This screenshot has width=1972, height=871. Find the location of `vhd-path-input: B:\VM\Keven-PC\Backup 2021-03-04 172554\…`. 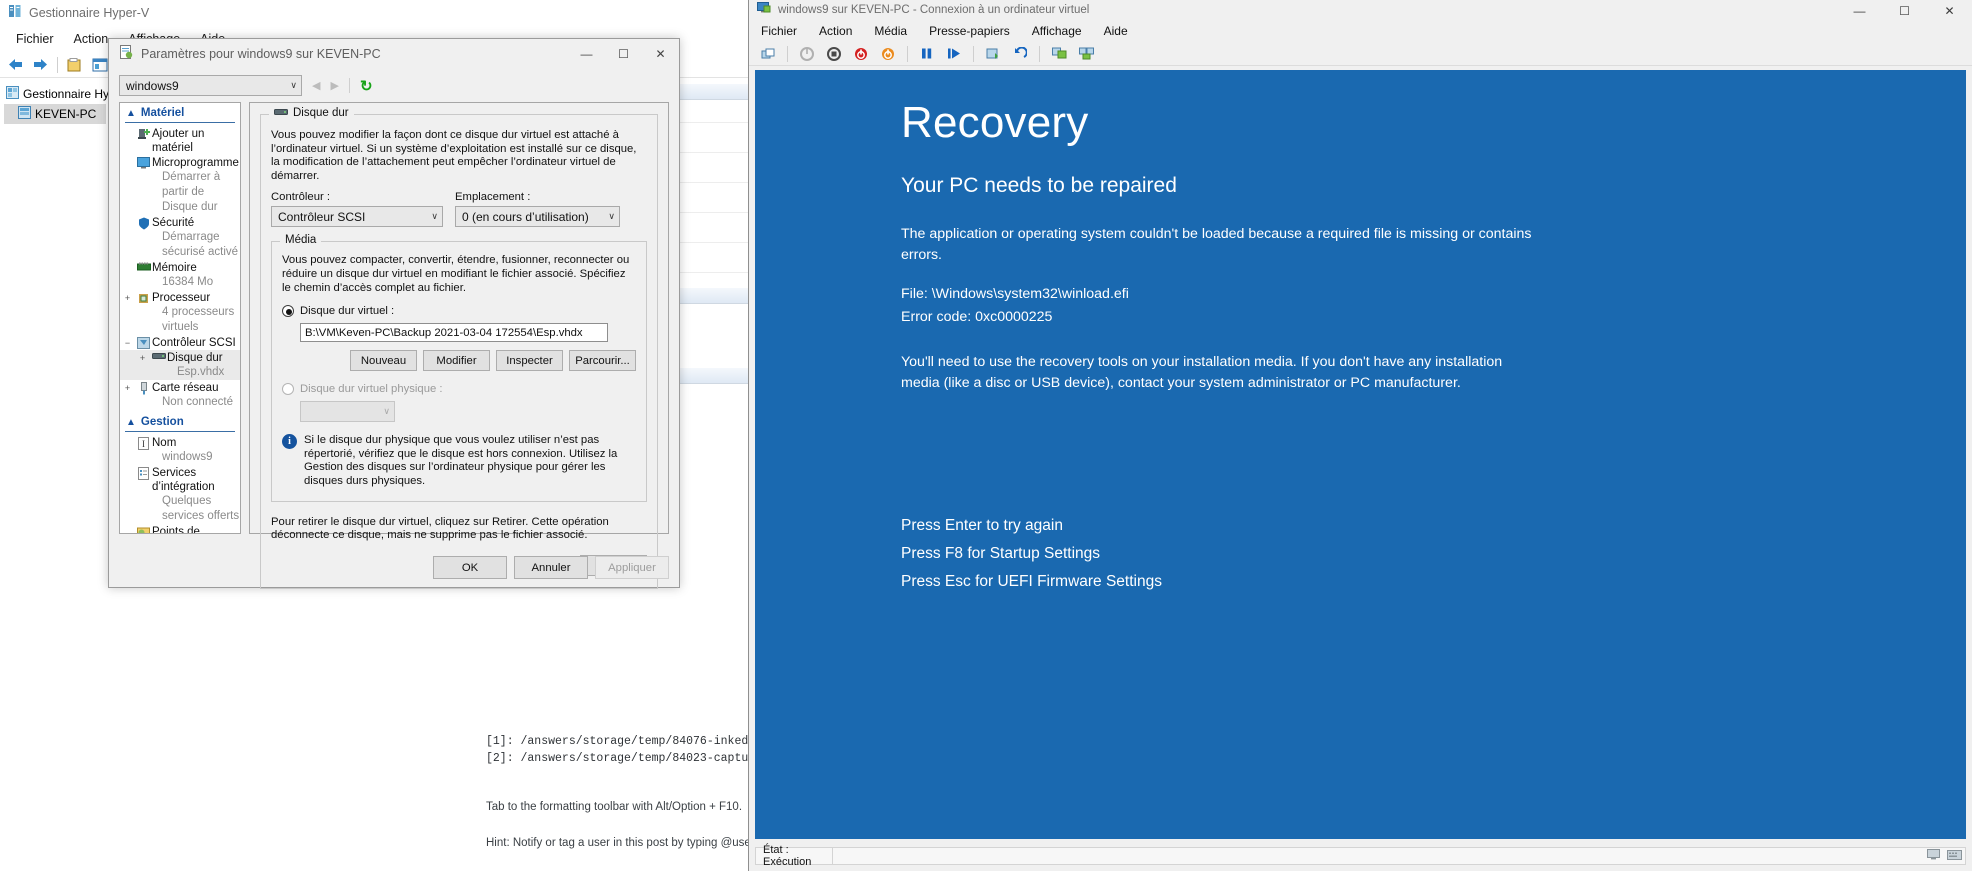

vhd-path-input: B:\VM\Keven-PC\Backup 2021-03-04 172554\… is located at coordinates (454, 333).